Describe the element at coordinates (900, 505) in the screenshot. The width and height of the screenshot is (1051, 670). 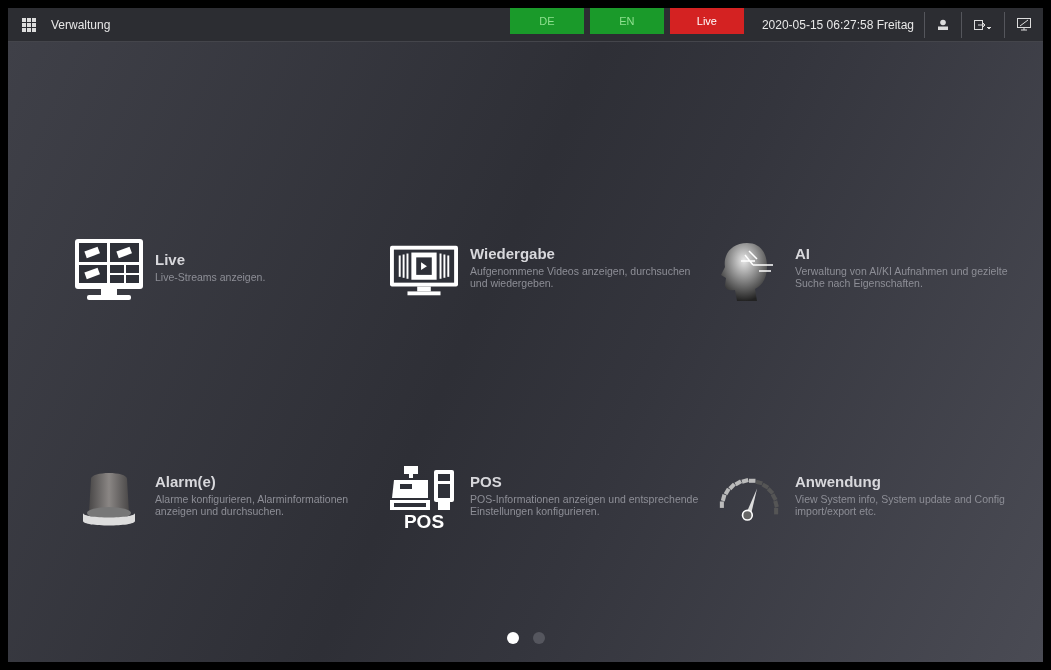
I see `tile-description: View System info, System update and Config import/export etc.` at that location.